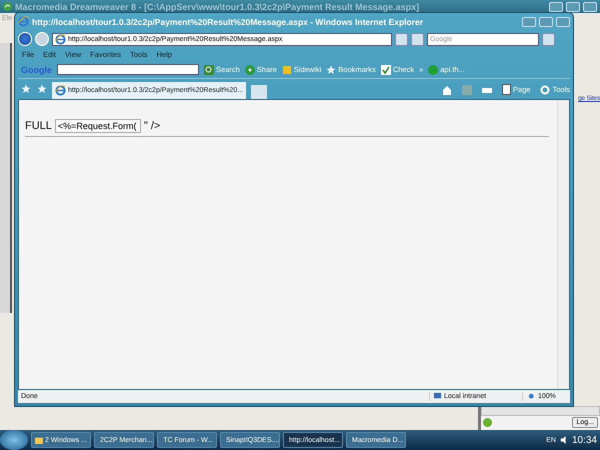 The height and width of the screenshot is (450, 600). I want to click on dot-icon, so click(433, 69).